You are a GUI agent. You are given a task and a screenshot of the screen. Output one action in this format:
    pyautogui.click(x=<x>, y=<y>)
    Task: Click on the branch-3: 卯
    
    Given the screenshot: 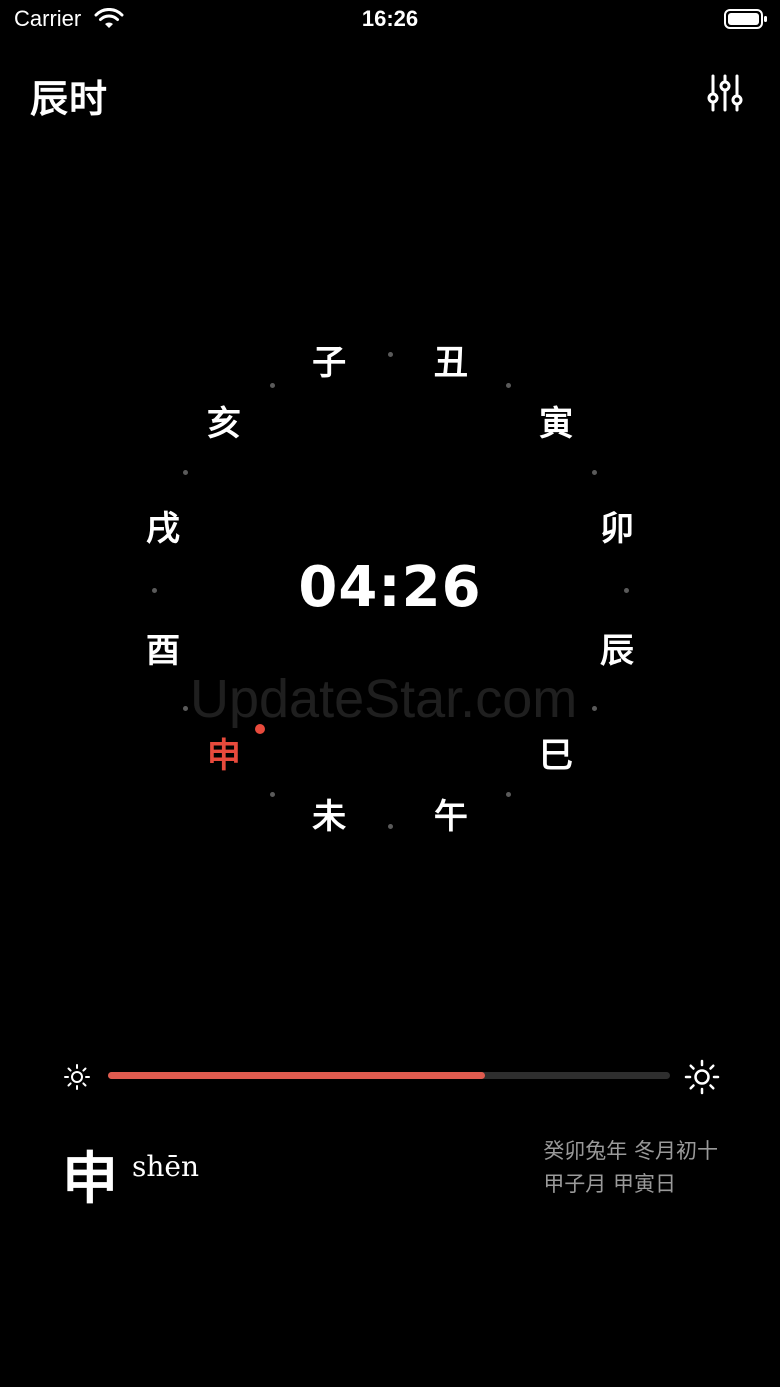 What is the action you would take?
    pyautogui.click(x=616, y=529)
    